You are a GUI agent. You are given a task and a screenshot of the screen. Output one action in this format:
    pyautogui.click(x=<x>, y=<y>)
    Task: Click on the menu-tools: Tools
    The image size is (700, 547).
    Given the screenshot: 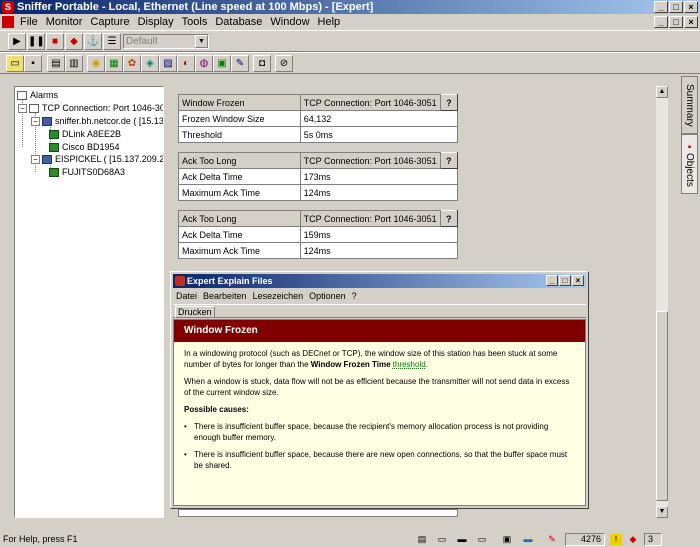 What is the action you would take?
    pyautogui.click(x=195, y=22)
    